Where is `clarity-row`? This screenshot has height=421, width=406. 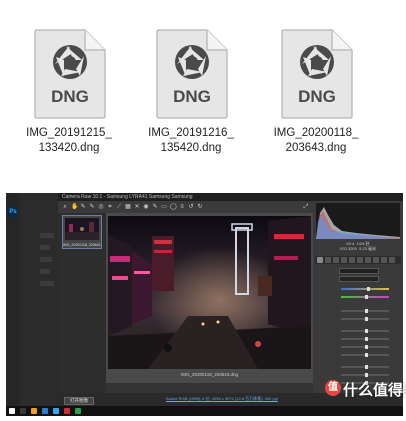
clarity-row is located at coordinates (358, 367).